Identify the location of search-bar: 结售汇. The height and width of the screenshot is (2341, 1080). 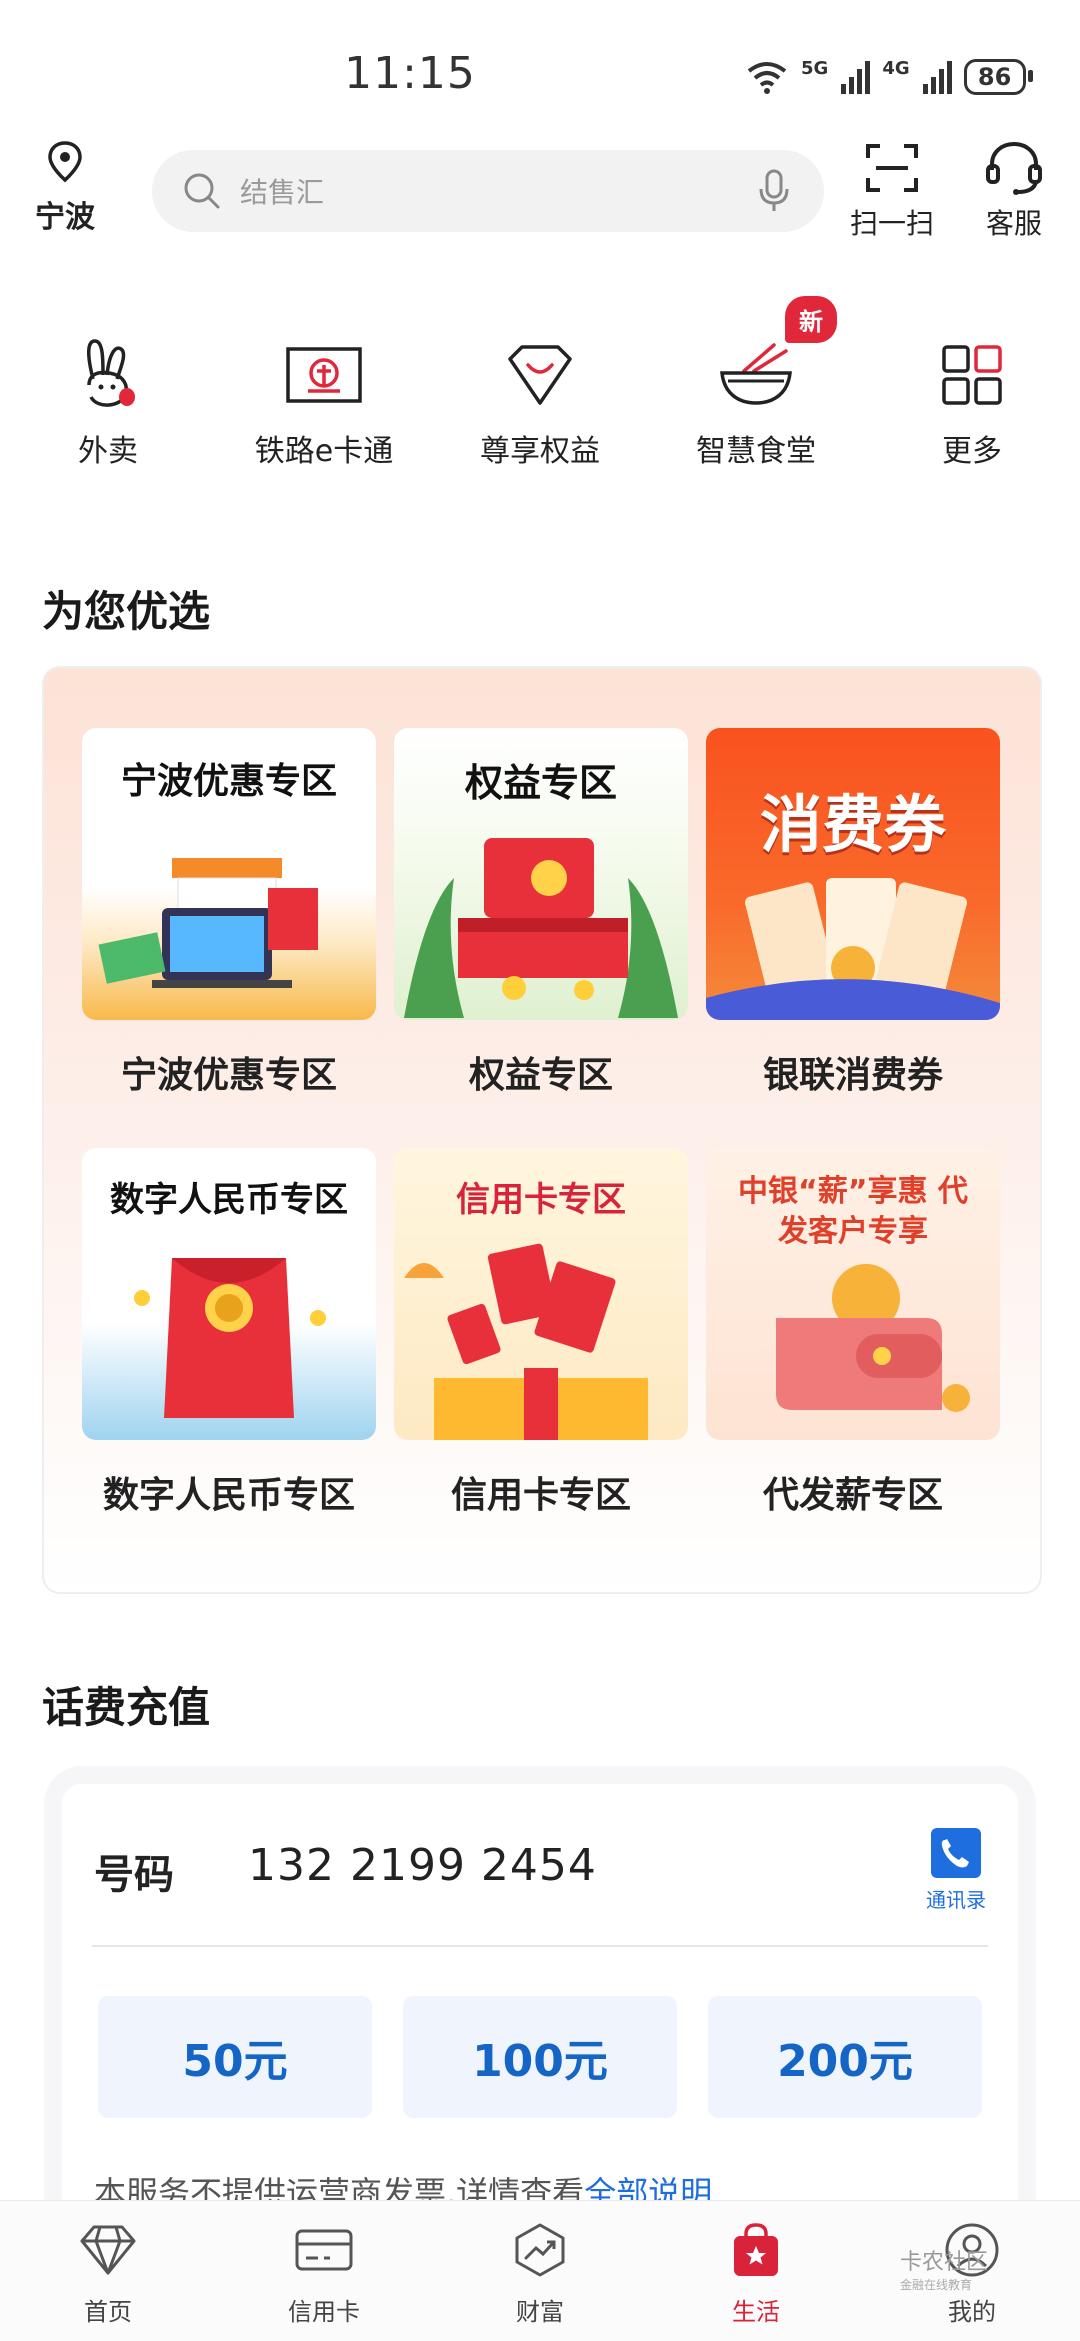
(488, 191).